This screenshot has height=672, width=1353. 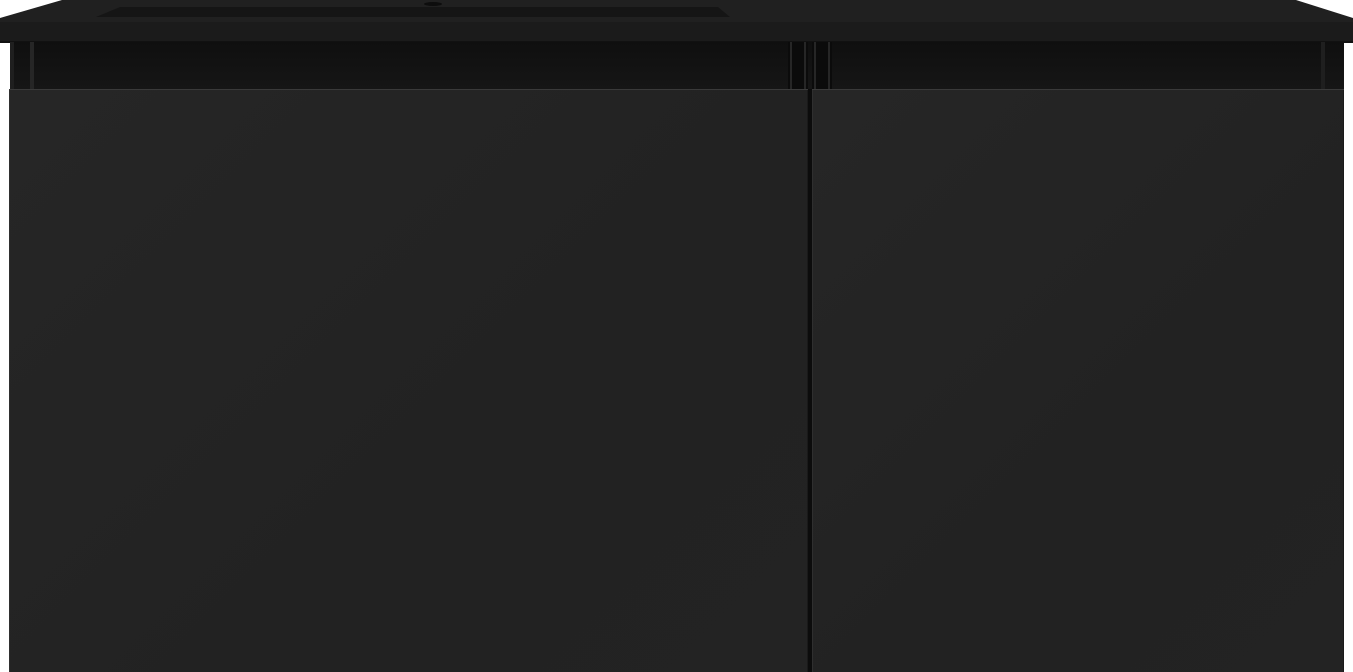 What do you see at coordinates (12, 66) in the screenshot?
I see `rail-left-end` at bounding box center [12, 66].